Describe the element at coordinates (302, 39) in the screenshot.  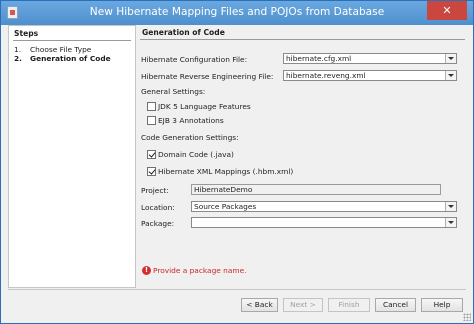
I see `title-divider` at that location.